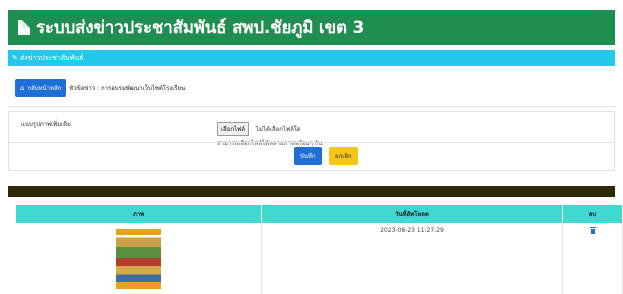 The height and width of the screenshot is (294, 623). I want to click on choose-file-button: เลือกไฟล์, so click(233, 129).